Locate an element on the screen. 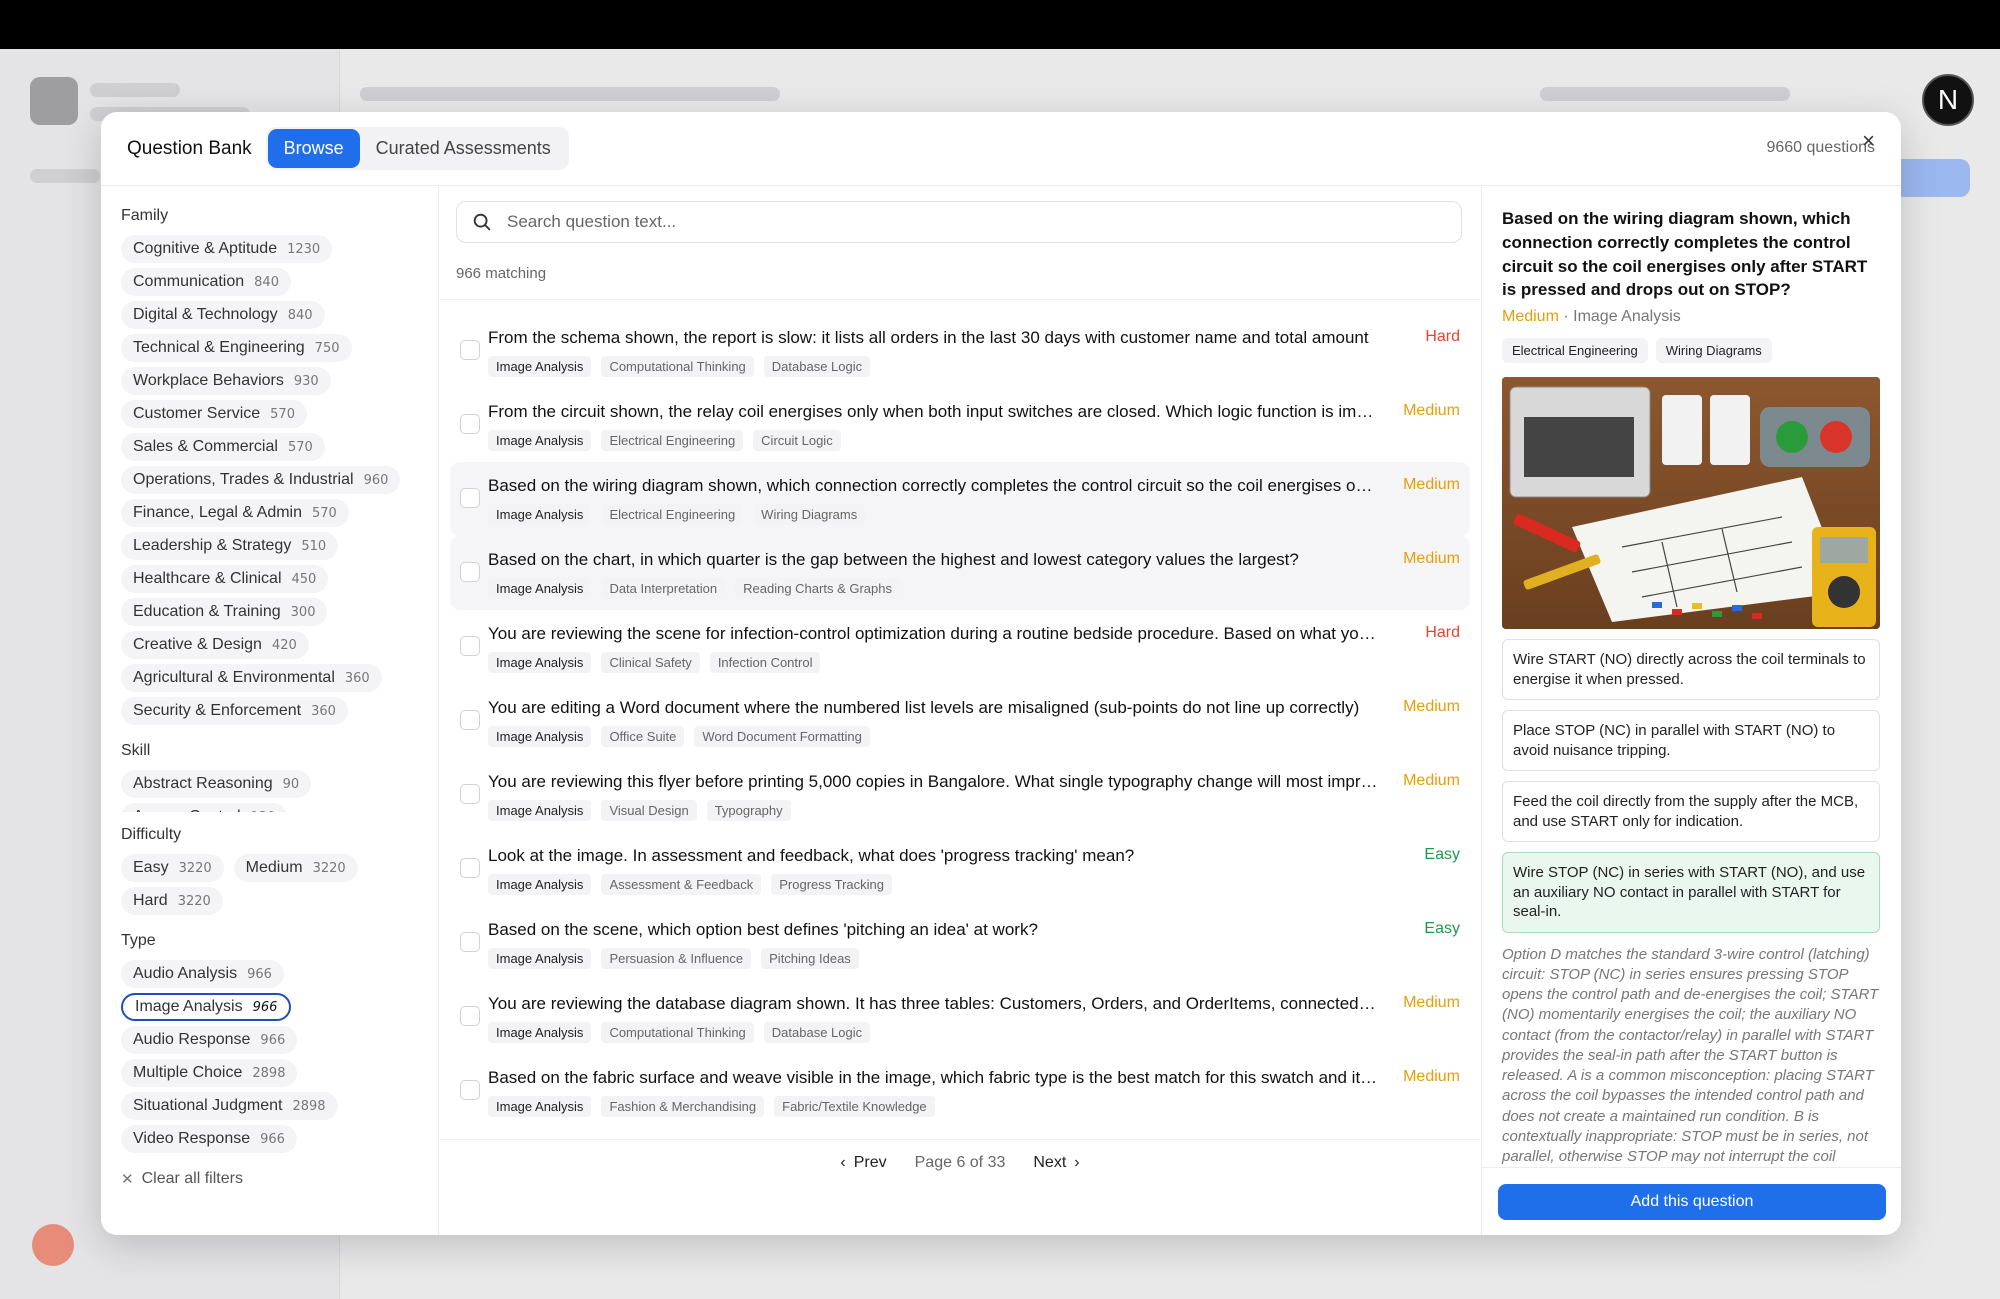 The width and height of the screenshot is (2000, 1299). filter-chip-type: Multiple Choice 2898 is located at coordinates (209, 1073).